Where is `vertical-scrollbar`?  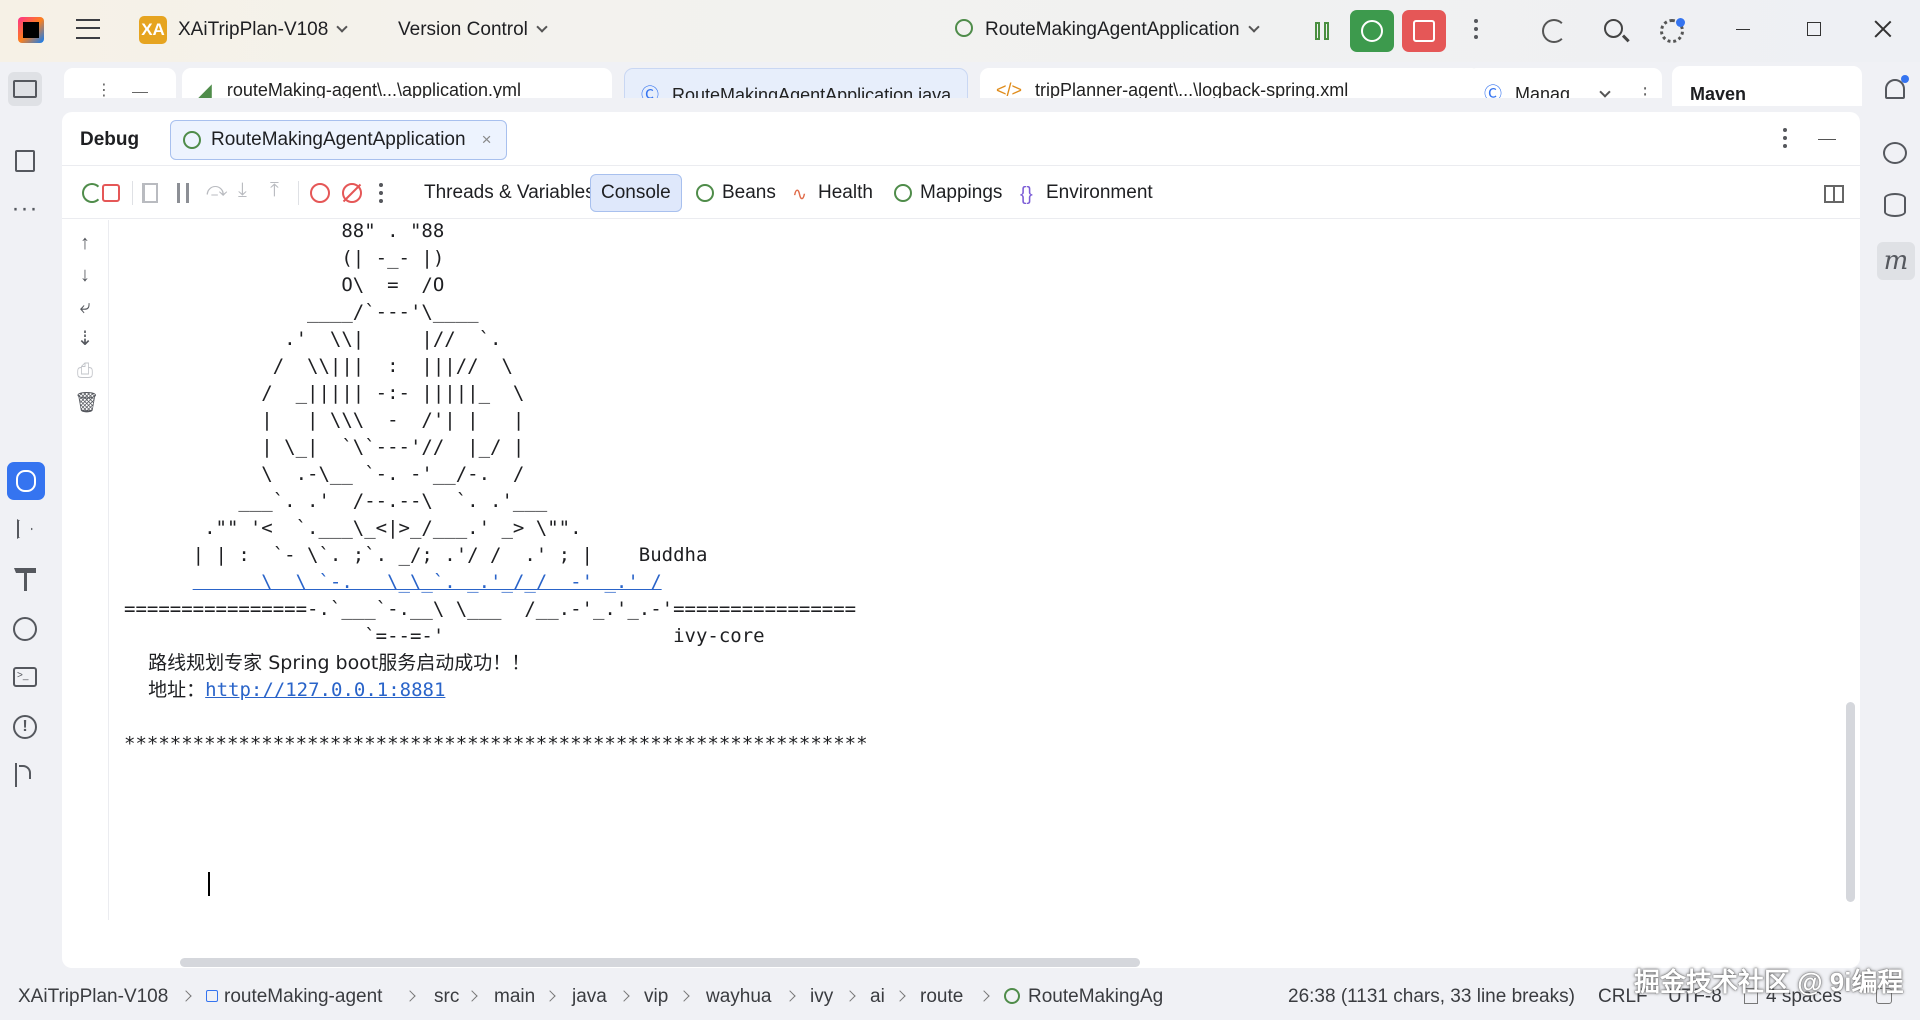 vertical-scrollbar is located at coordinates (1850, 802).